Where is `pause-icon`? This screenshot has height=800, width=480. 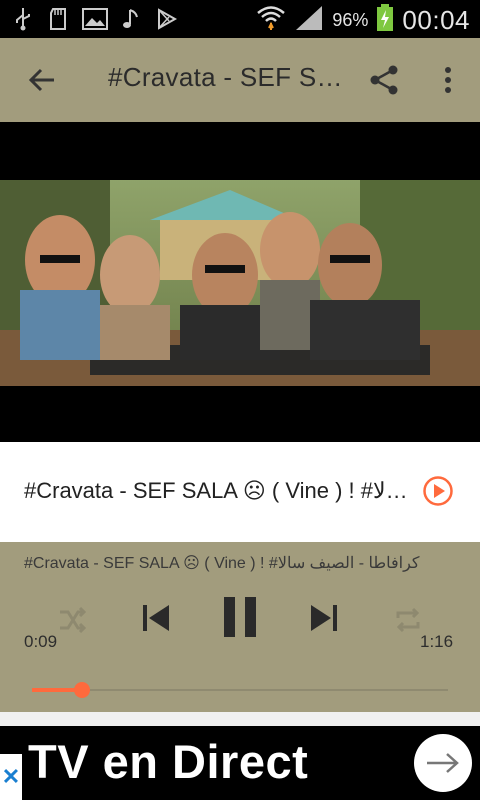
pause-icon is located at coordinates (240, 617).